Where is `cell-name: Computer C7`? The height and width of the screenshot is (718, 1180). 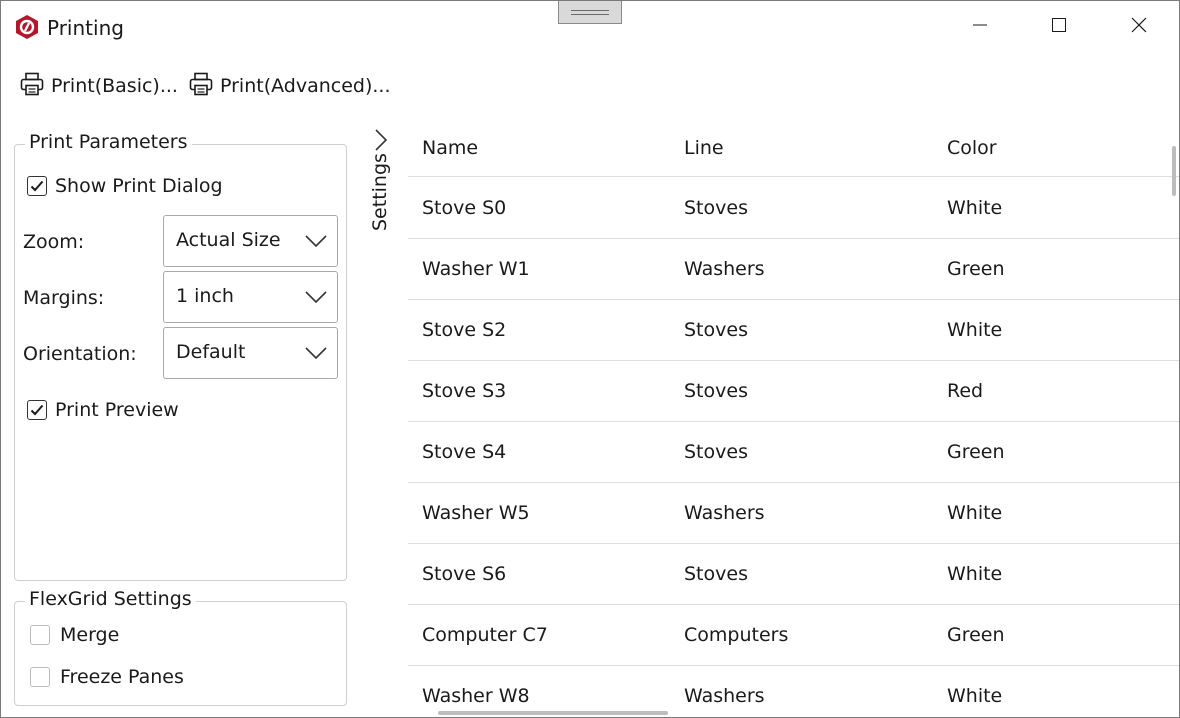
cell-name: Computer C7 is located at coordinates (485, 635).